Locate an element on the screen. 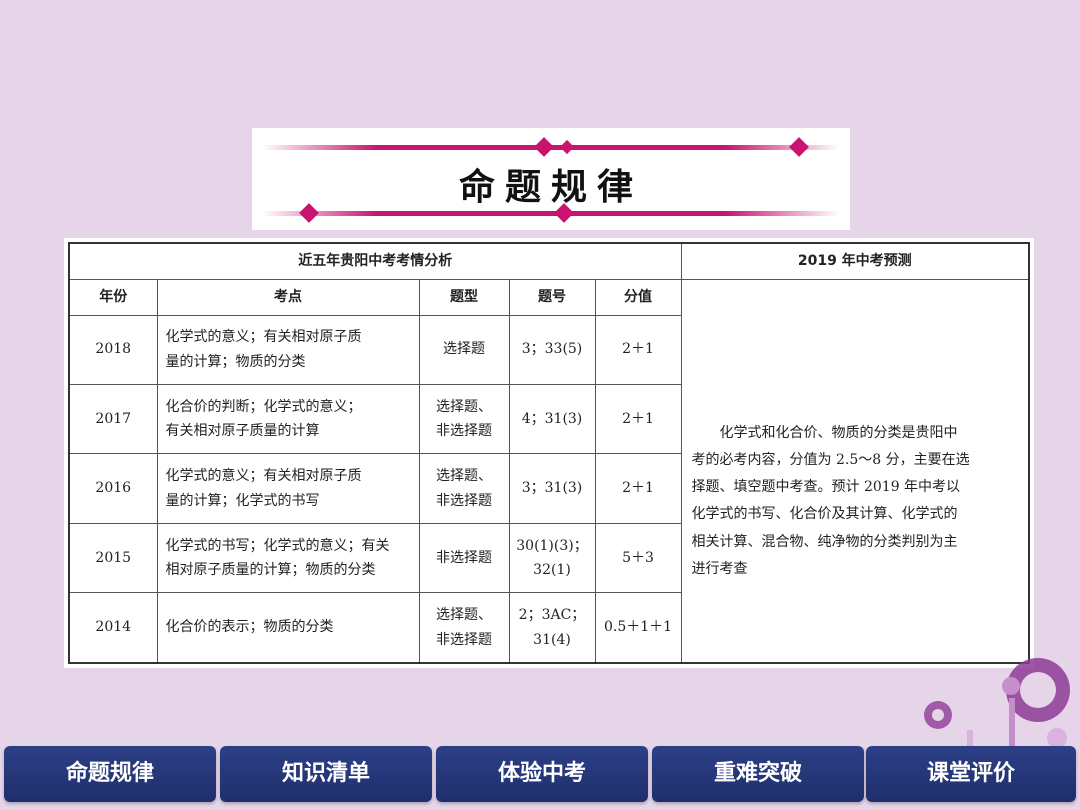 This screenshot has width=1080, height=810. number-line: 30(1)(3)； is located at coordinates (552, 545).